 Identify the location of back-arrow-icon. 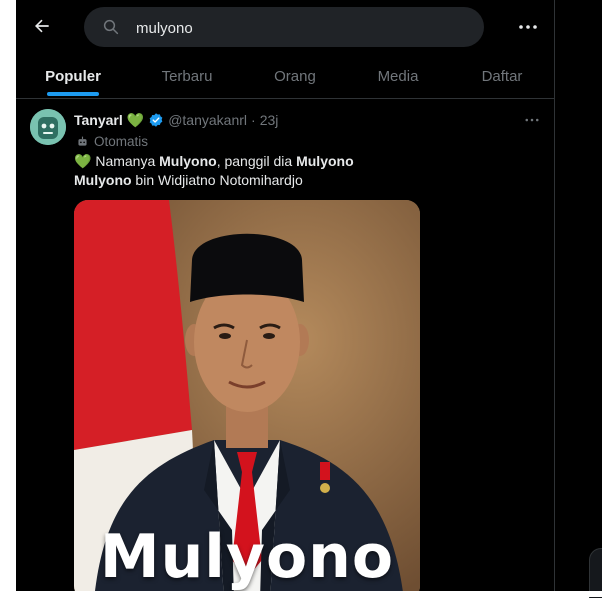
(42, 26).